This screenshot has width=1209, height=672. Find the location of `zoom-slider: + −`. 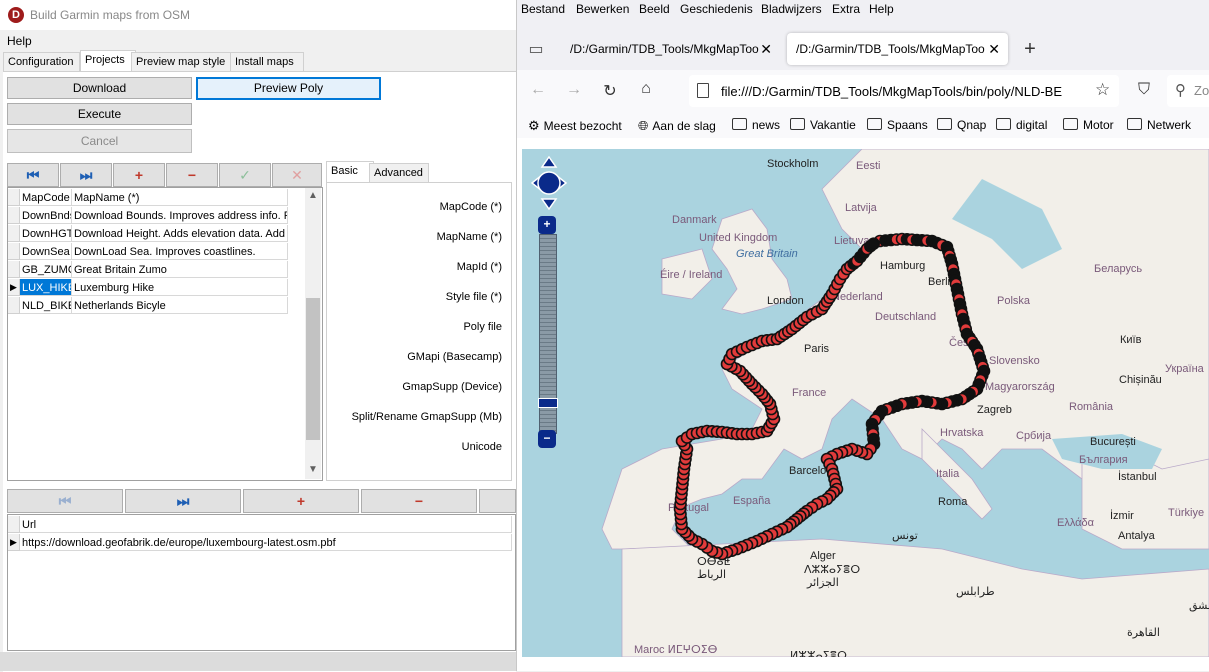

zoom-slider: + − is located at coordinates (548, 333).